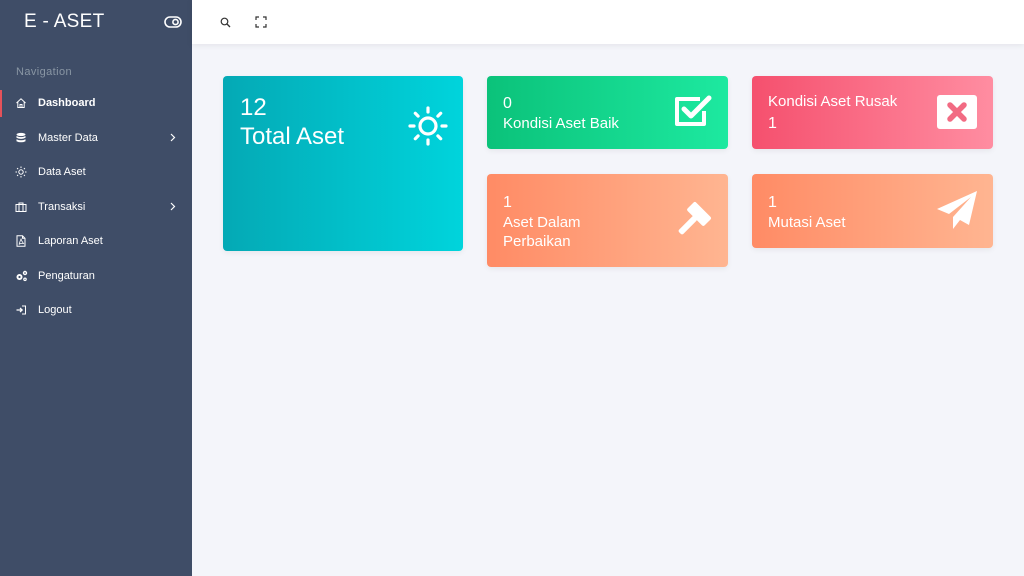  Describe the element at coordinates (537, 241) in the screenshot. I see `perbaikan-label-line2: Perbaikan` at that location.